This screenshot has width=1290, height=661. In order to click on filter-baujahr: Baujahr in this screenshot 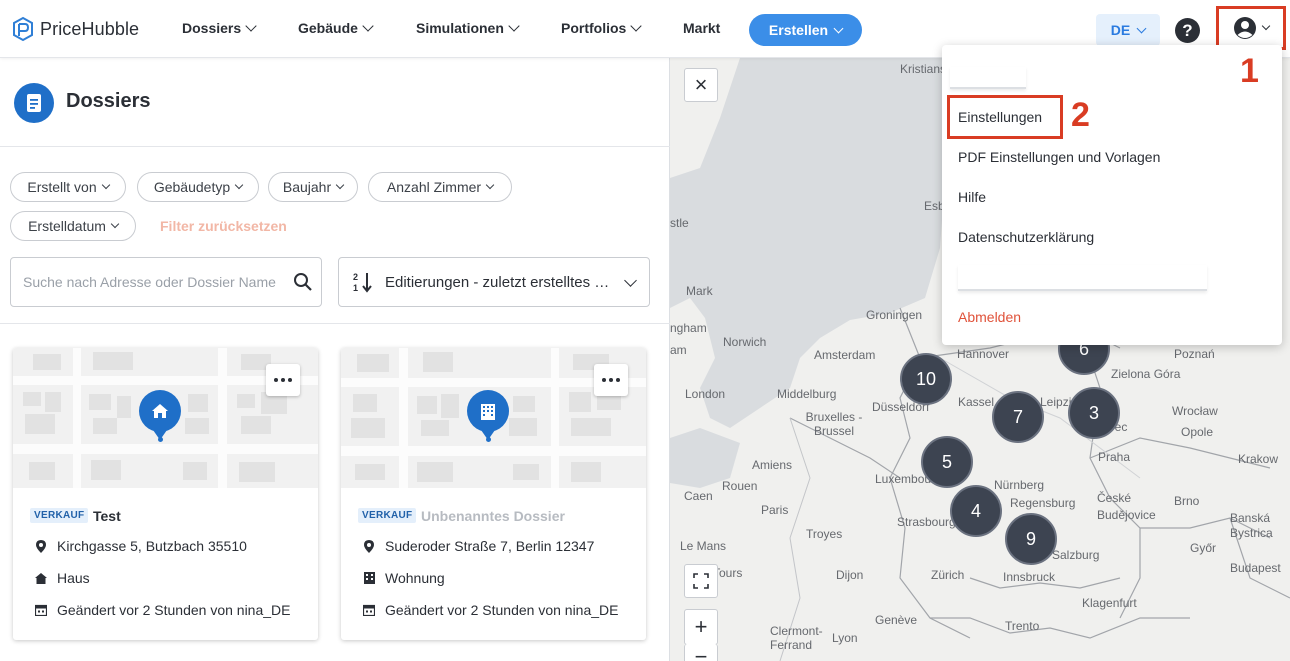, I will do `click(313, 187)`.